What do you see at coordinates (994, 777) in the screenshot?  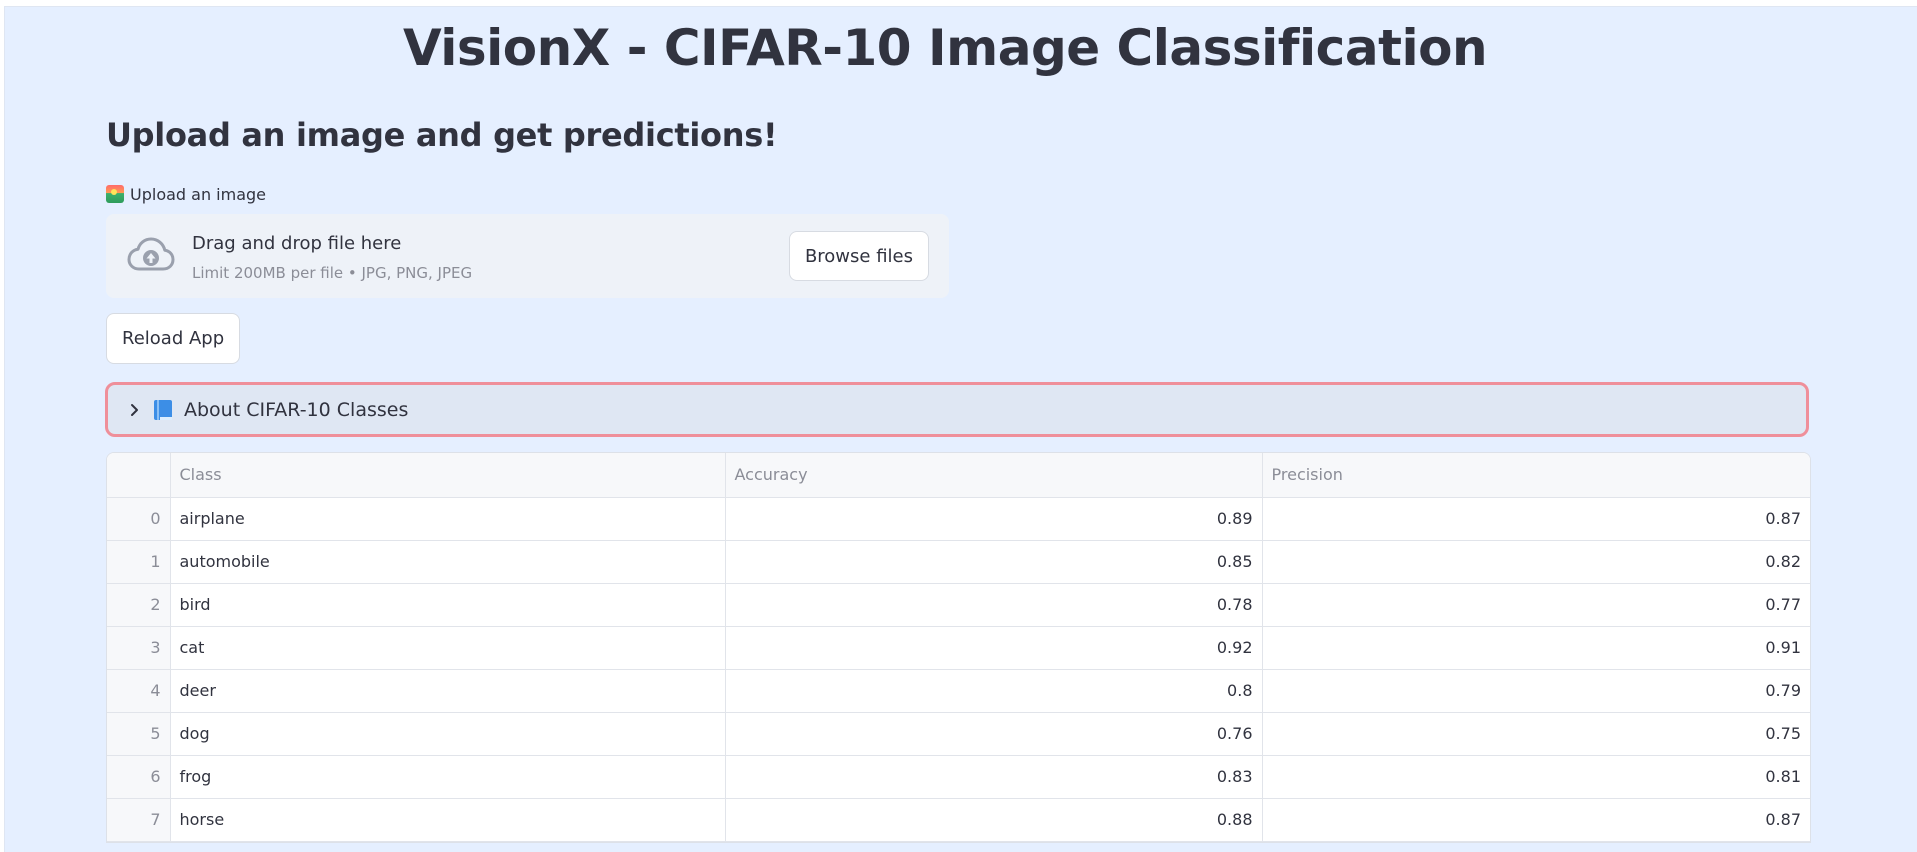 I see `accuracy-cell: 0.83` at bounding box center [994, 777].